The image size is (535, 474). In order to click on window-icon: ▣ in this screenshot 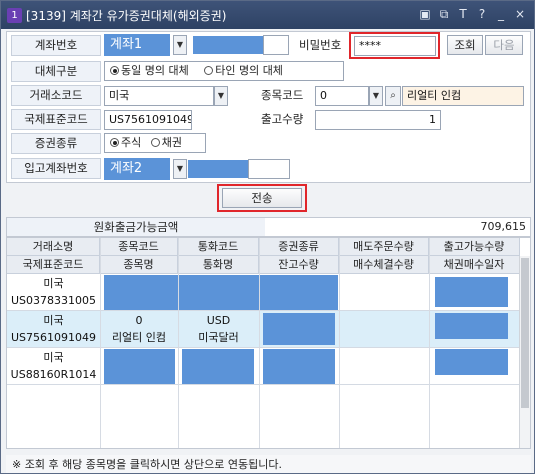, I will do `click(425, 14)`.